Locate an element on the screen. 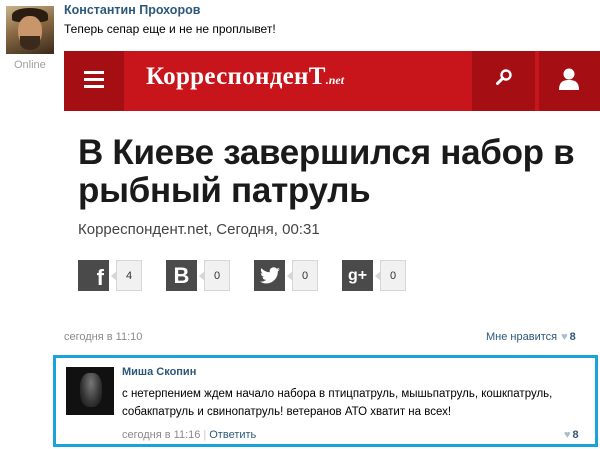  like-count: 8 is located at coordinates (572, 337).